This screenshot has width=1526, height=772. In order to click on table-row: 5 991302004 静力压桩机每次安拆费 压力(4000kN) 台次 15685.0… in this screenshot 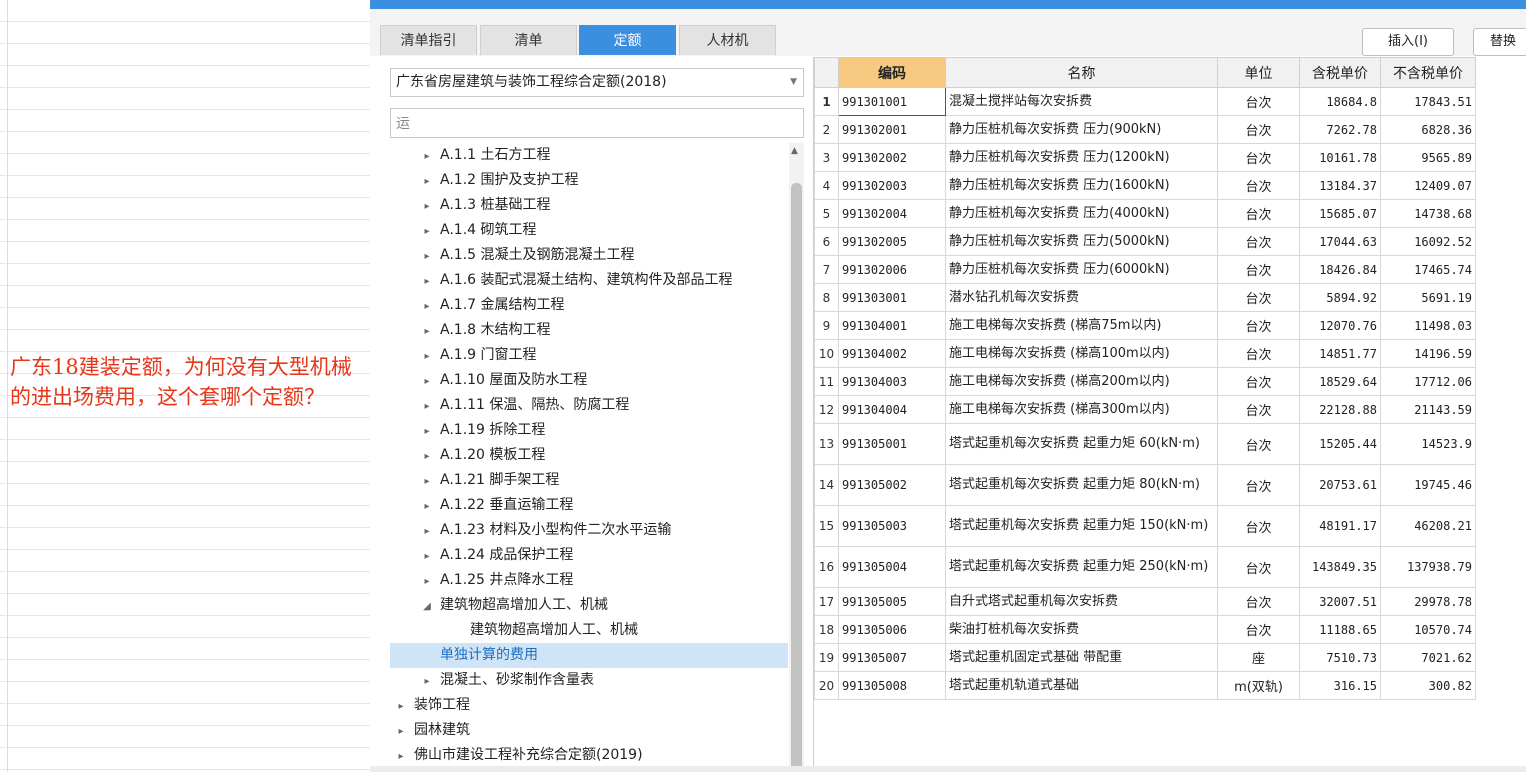, I will do `click(1145, 213)`.